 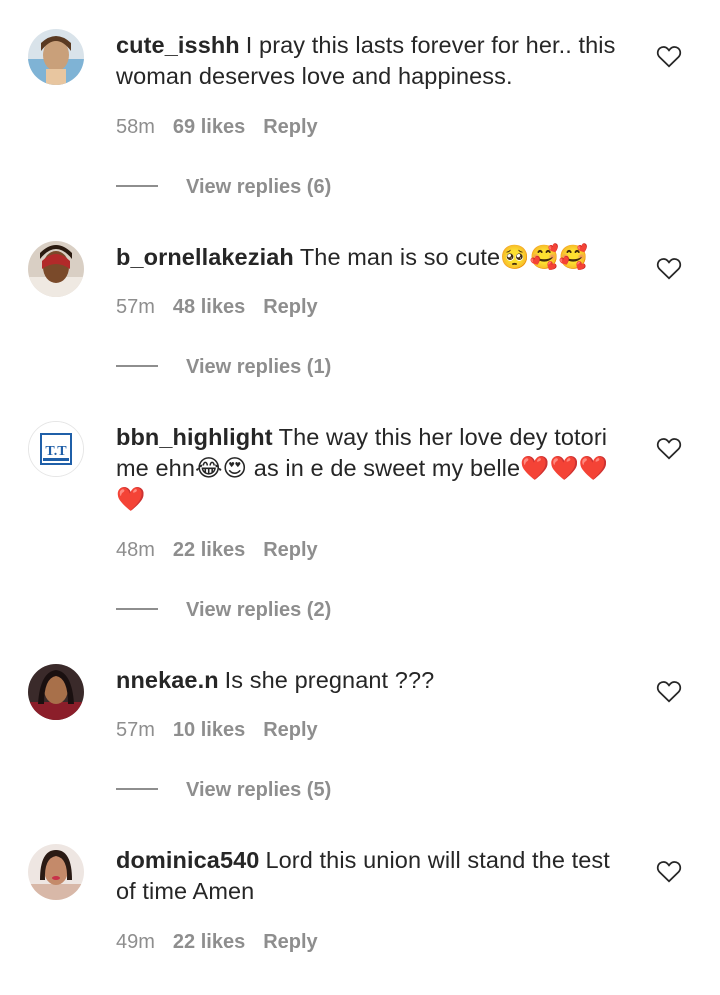 I want to click on comment-meta: 58m 69 likes Reply, so click(x=226, y=127).